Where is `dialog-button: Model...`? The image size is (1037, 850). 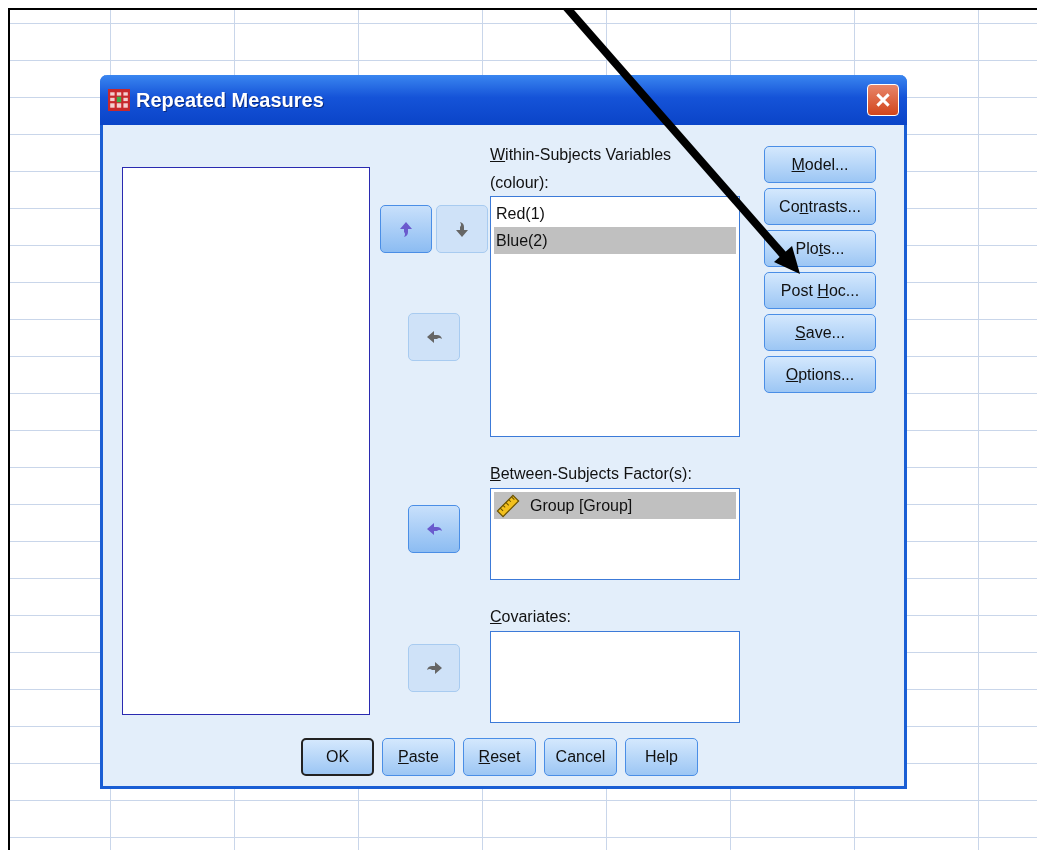 dialog-button: Model... is located at coordinates (820, 164).